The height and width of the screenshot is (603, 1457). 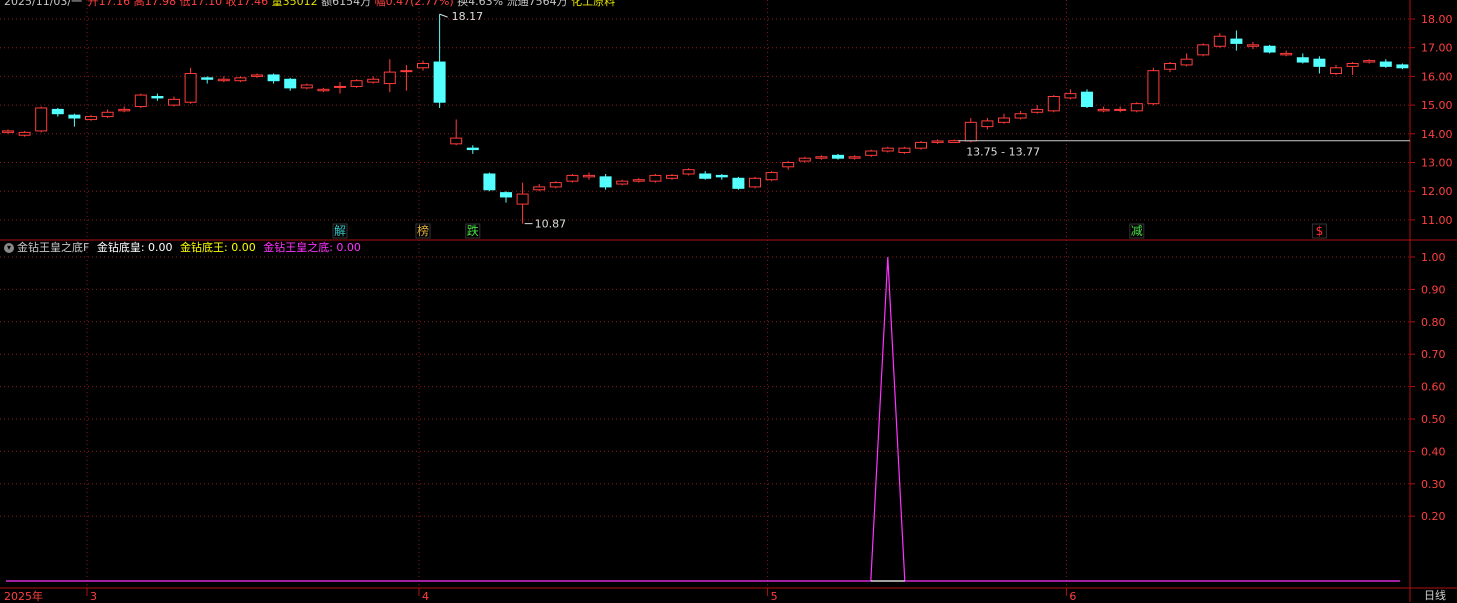 I want to click on price-tick-label: 15.00, so click(x=1437, y=105).